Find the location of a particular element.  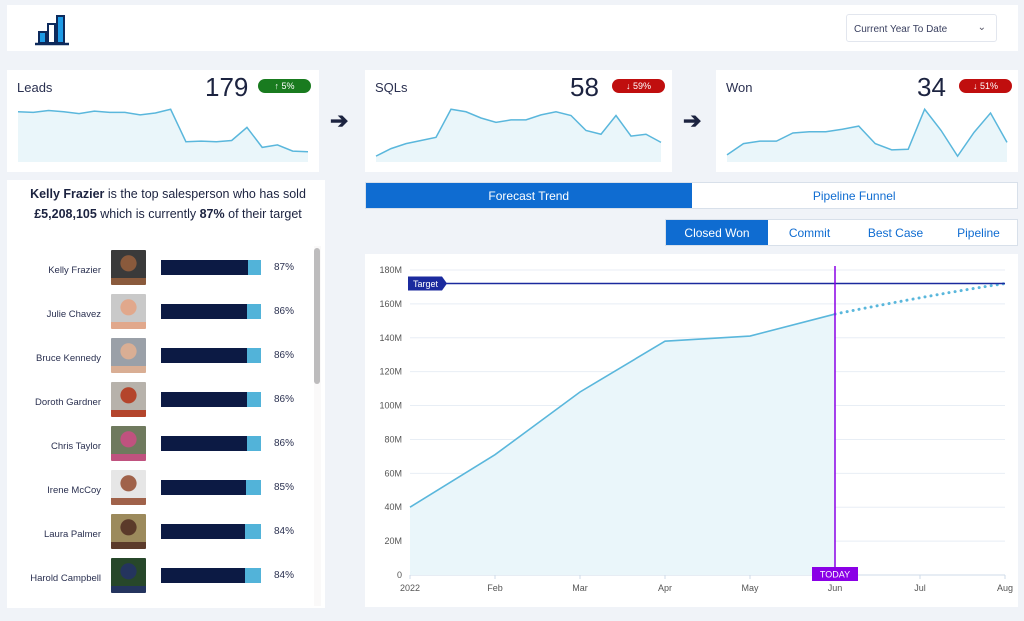

top-seller-name: Kelly Frazier is located at coordinates (67, 194).